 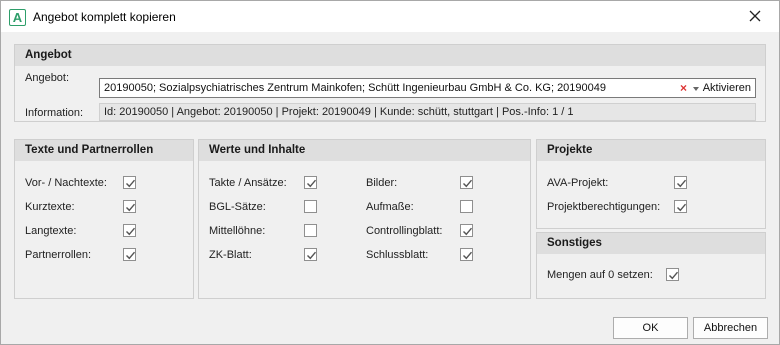 What do you see at coordinates (47, 78) in the screenshot?
I see `angebot-label: Angebot:` at bounding box center [47, 78].